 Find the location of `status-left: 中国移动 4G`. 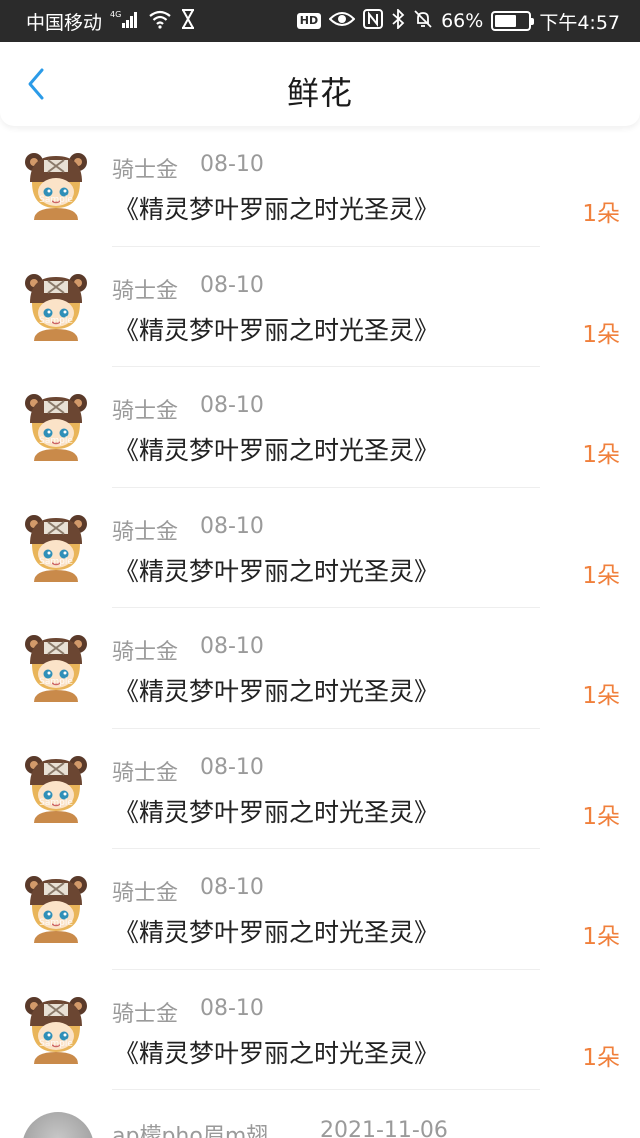

status-left: 中国移动 4G is located at coordinates (111, 21).